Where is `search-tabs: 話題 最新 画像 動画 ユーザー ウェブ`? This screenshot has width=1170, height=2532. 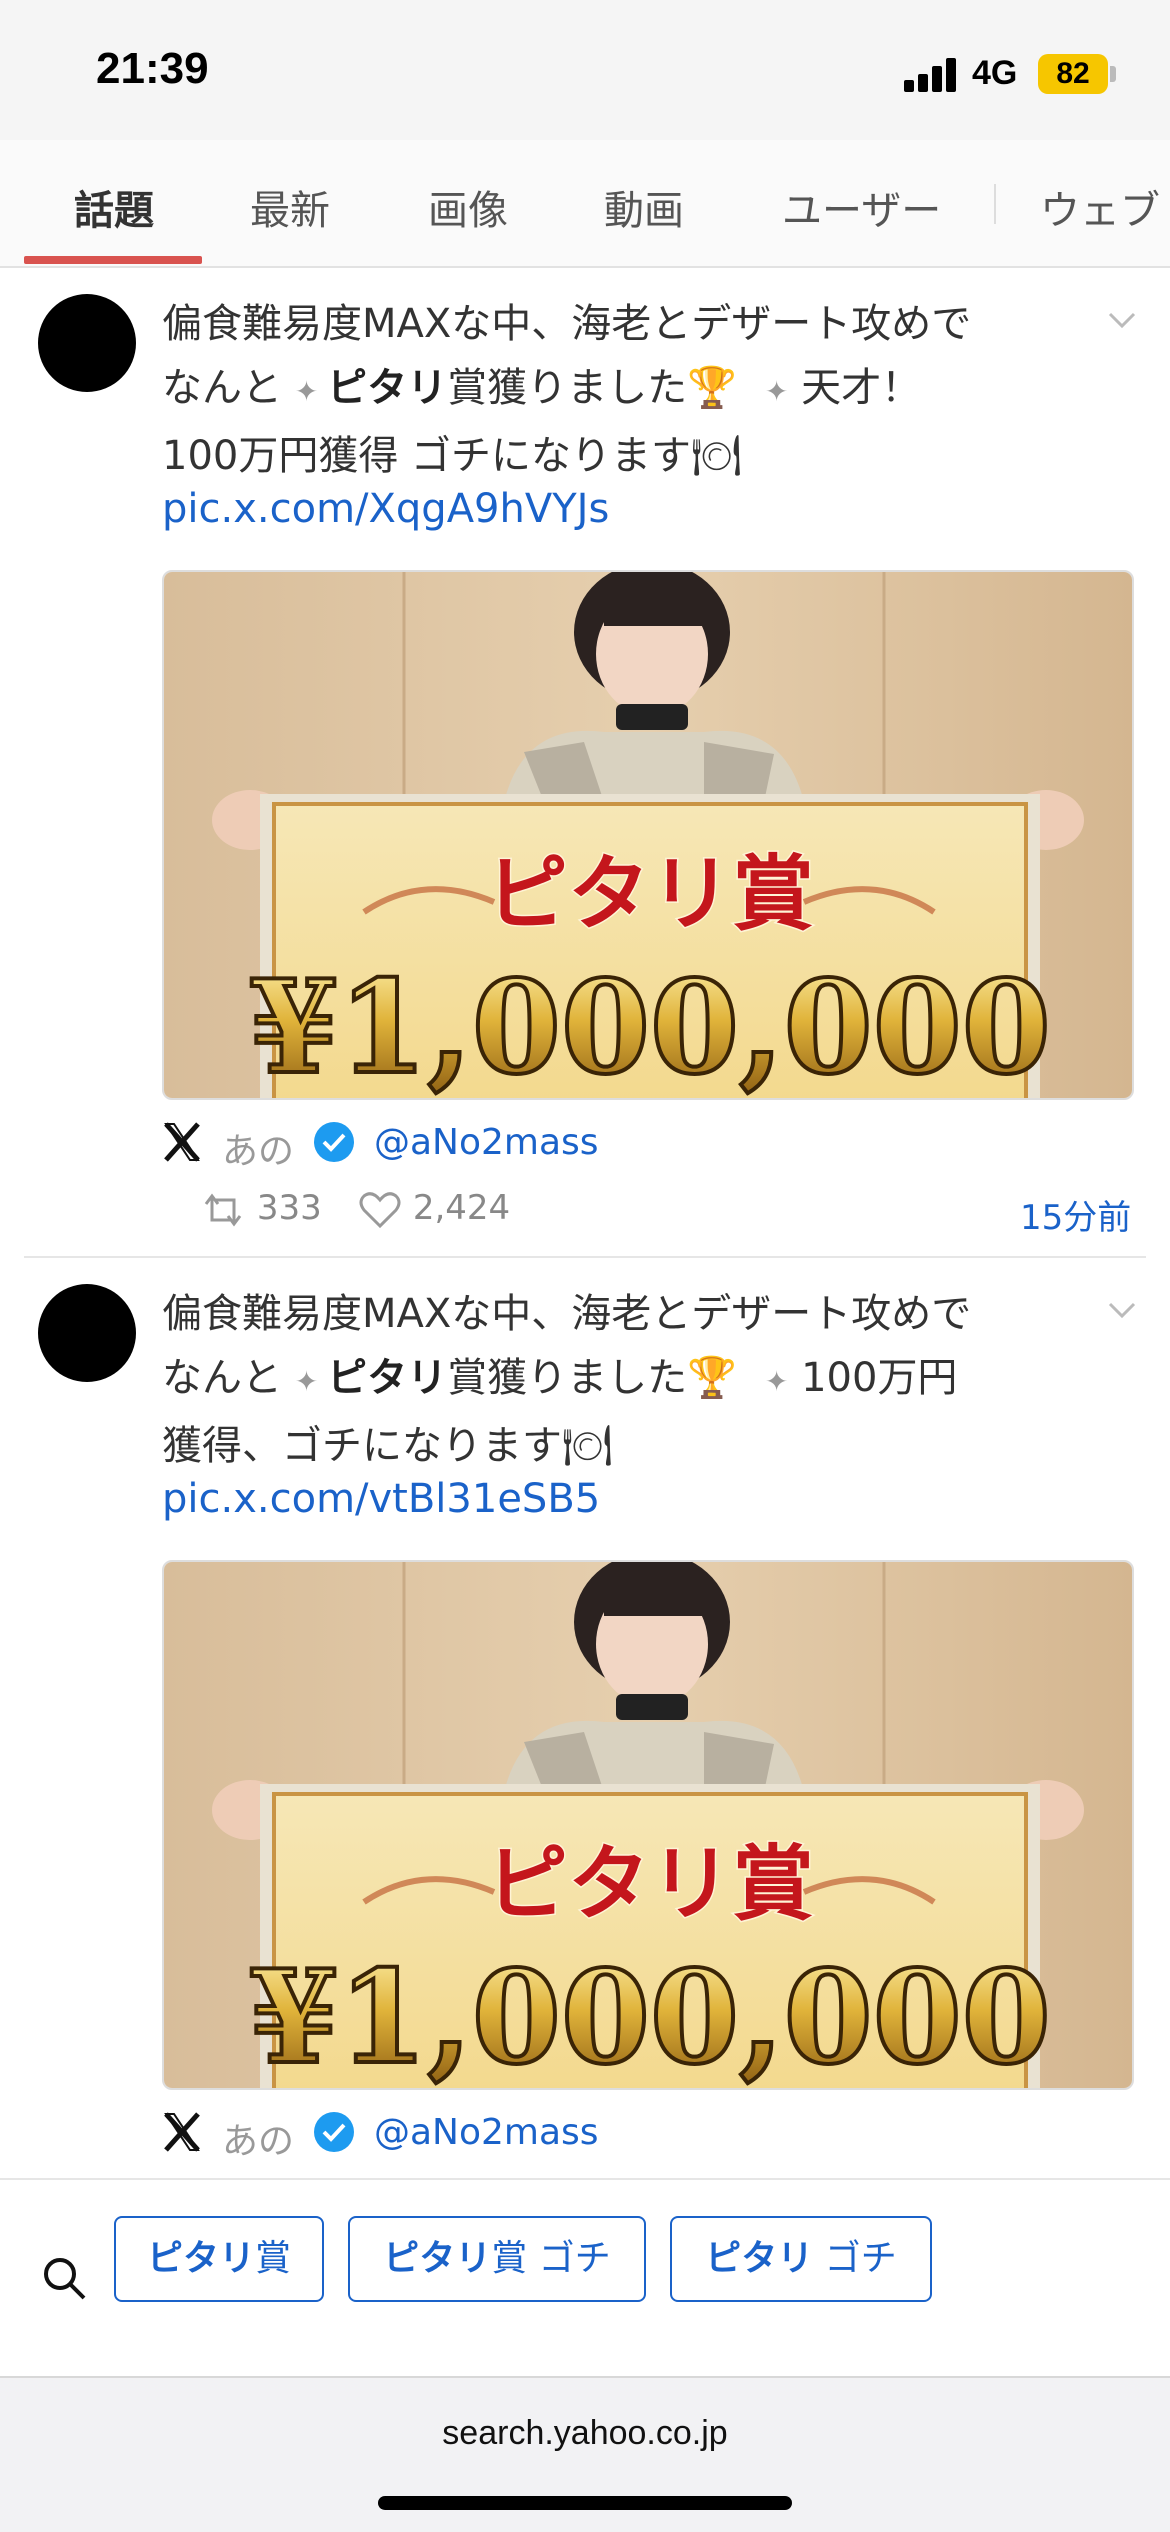
search-tabs: 話題 最新 画像 動画 ユーザー ウェブ is located at coordinates (585, 204).